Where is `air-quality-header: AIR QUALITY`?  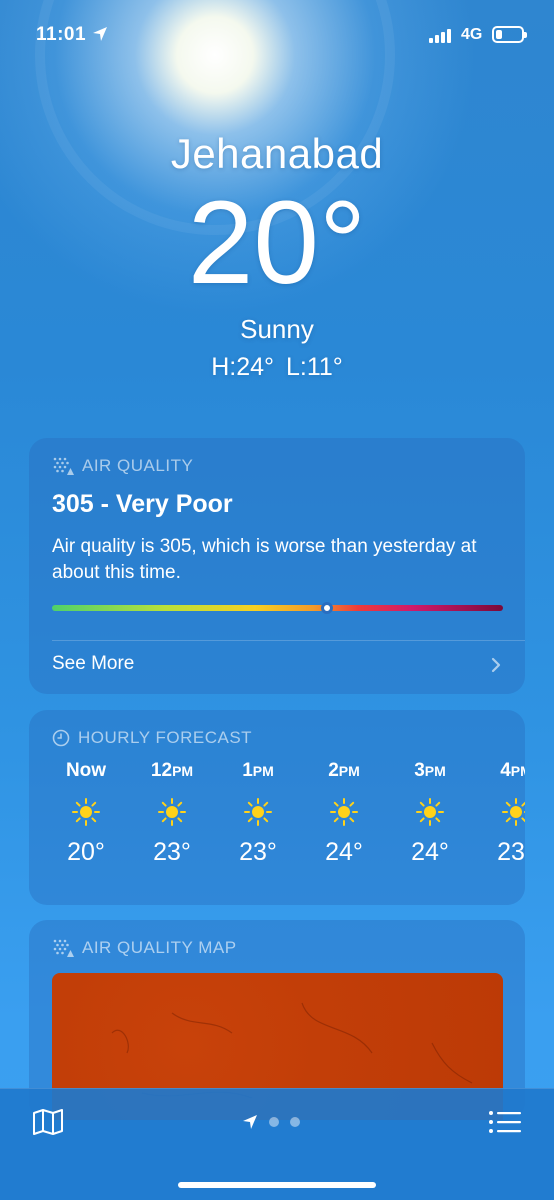 air-quality-header: AIR QUALITY is located at coordinates (122, 466).